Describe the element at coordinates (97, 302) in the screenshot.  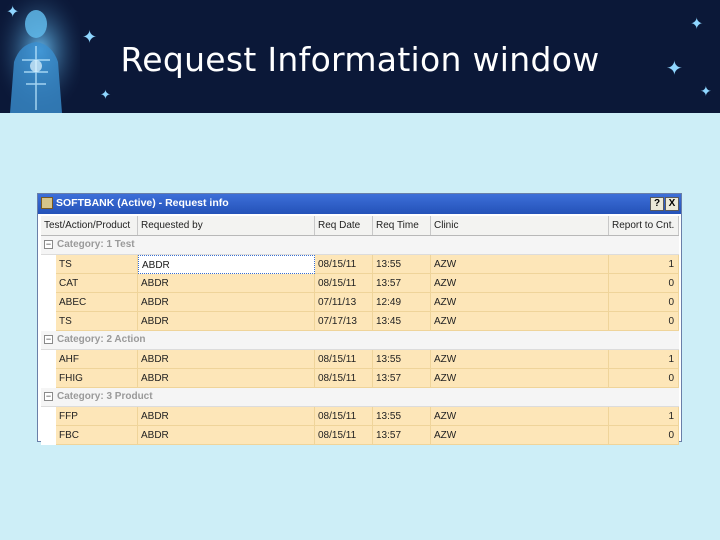
I see `cell-item: ABEC` at that location.